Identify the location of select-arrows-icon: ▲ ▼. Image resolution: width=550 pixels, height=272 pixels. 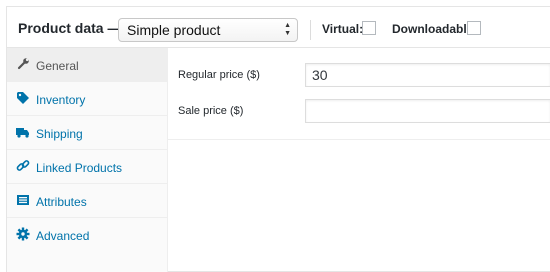
(287, 29).